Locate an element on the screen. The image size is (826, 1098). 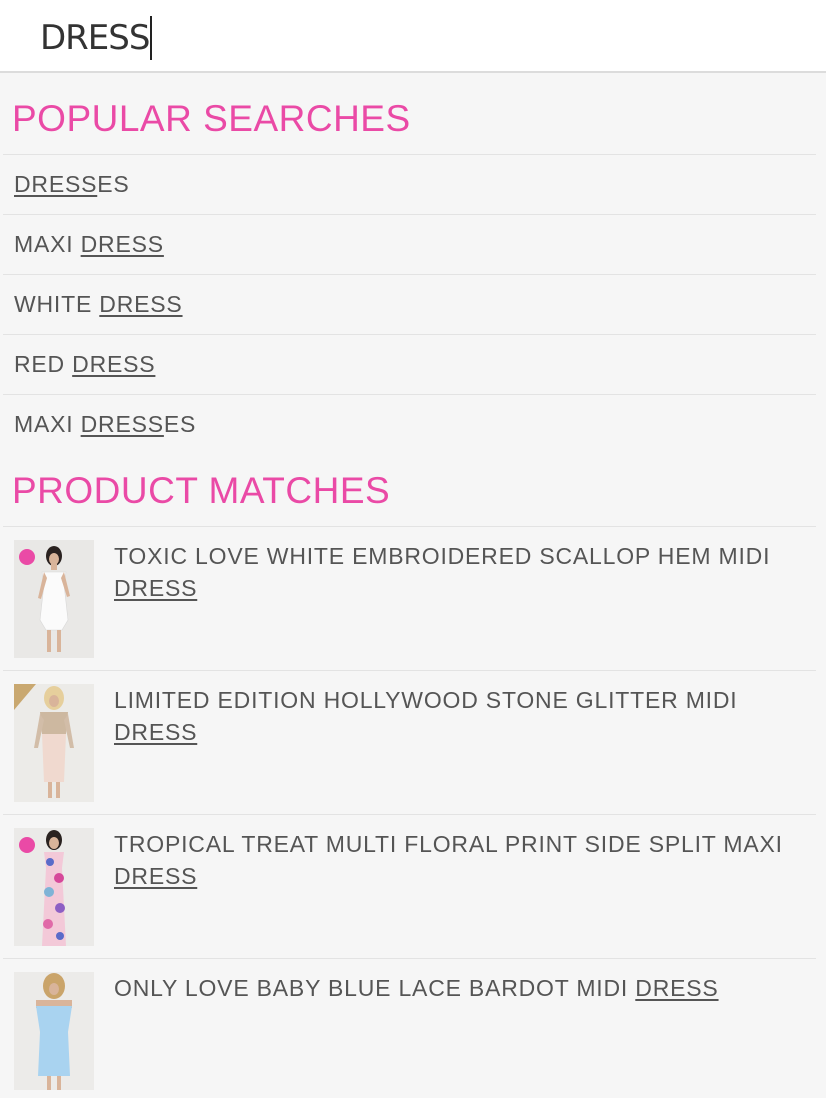
suggestion-prefix: RED is located at coordinates (43, 364).